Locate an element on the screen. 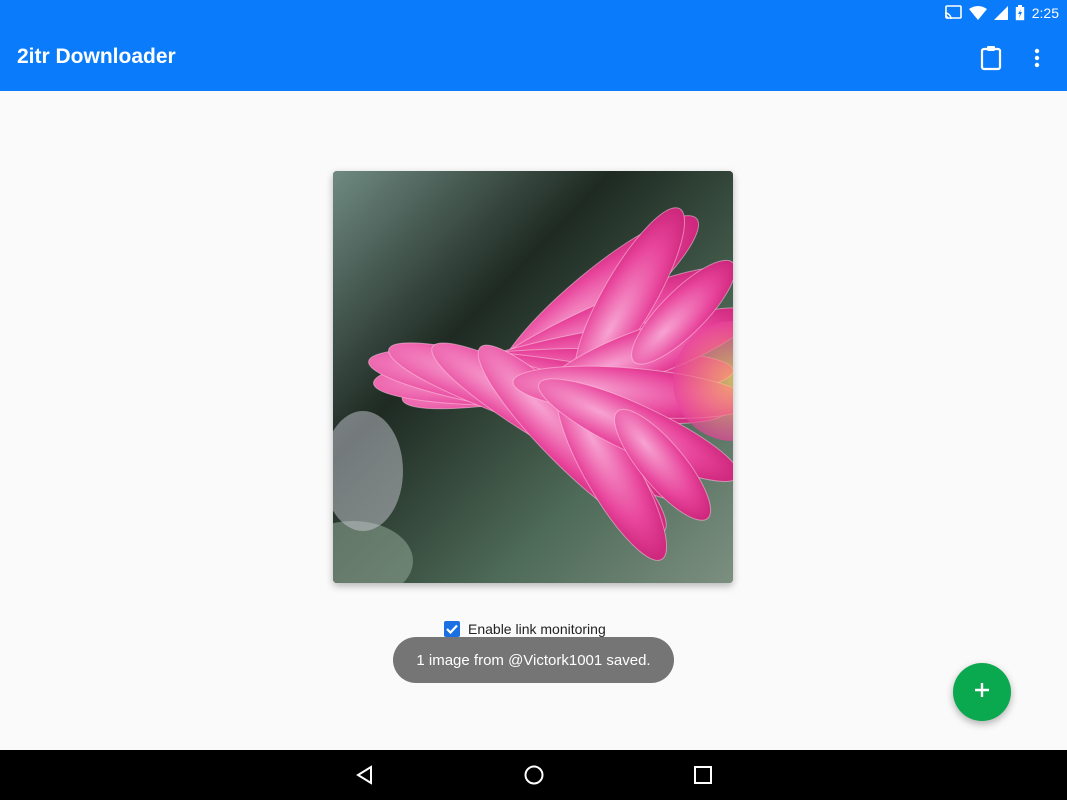 The width and height of the screenshot is (1067, 800). wifi-icon is located at coordinates (977, 12).